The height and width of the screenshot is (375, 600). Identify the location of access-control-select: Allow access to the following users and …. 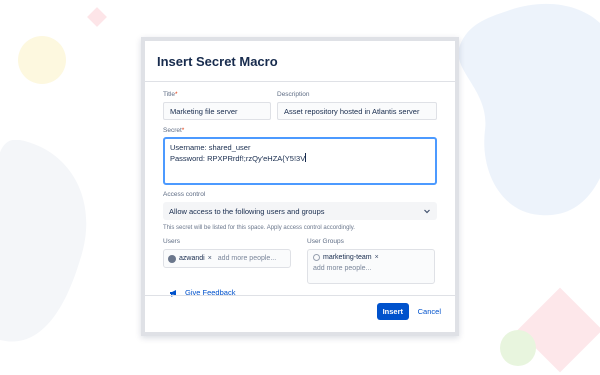
(300, 211).